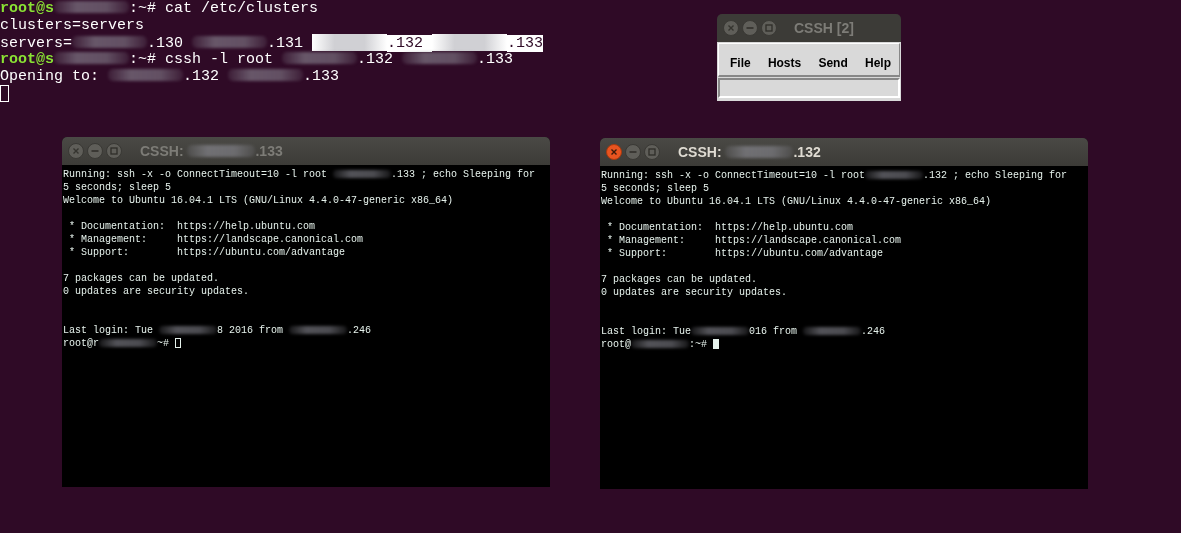  Describe the element at coordinates (251, 330) in the screenshot. I see `terminal-text: 8 2016 from` at that location.